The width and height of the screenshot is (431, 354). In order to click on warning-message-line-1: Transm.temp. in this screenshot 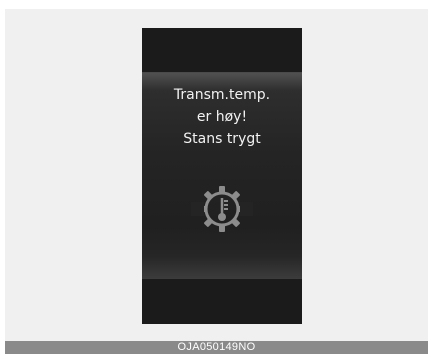, I will do `click(222, 95)`.